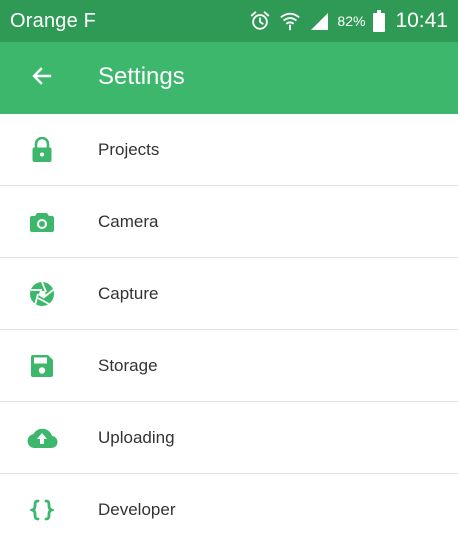  I want to click on code-braces-icon, so click(42, 510).